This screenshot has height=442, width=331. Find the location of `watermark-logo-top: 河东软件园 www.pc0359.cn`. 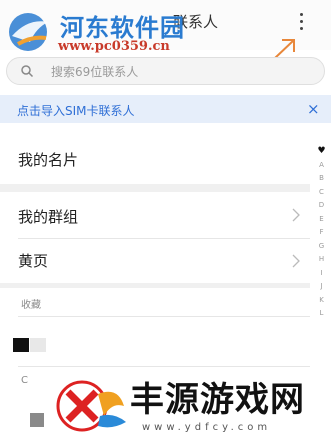

watermark-logo-top: 河东软件园 www.pc0359.cn is located at coordinates (106, 32).